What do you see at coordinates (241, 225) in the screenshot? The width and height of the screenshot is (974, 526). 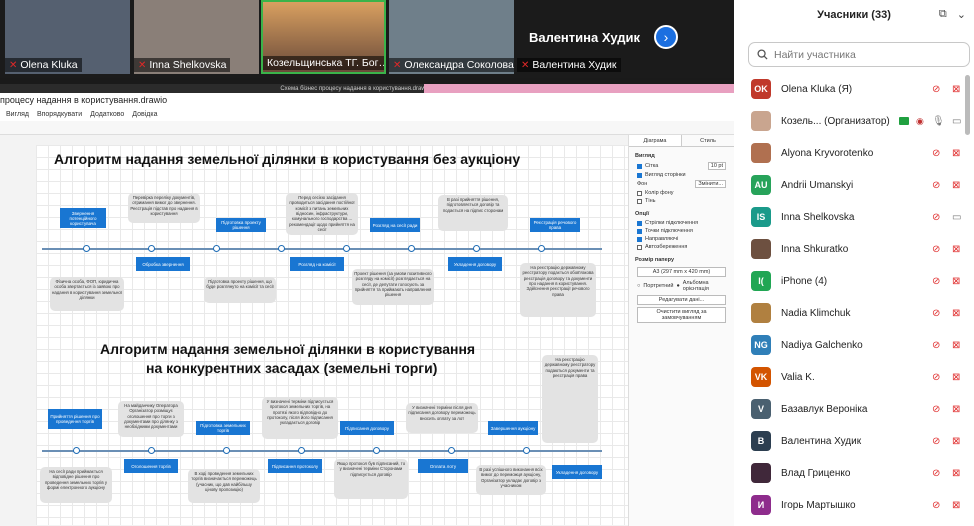 I see `step-box: Підготовка проекту рішення` at bounding box center [241, 225].